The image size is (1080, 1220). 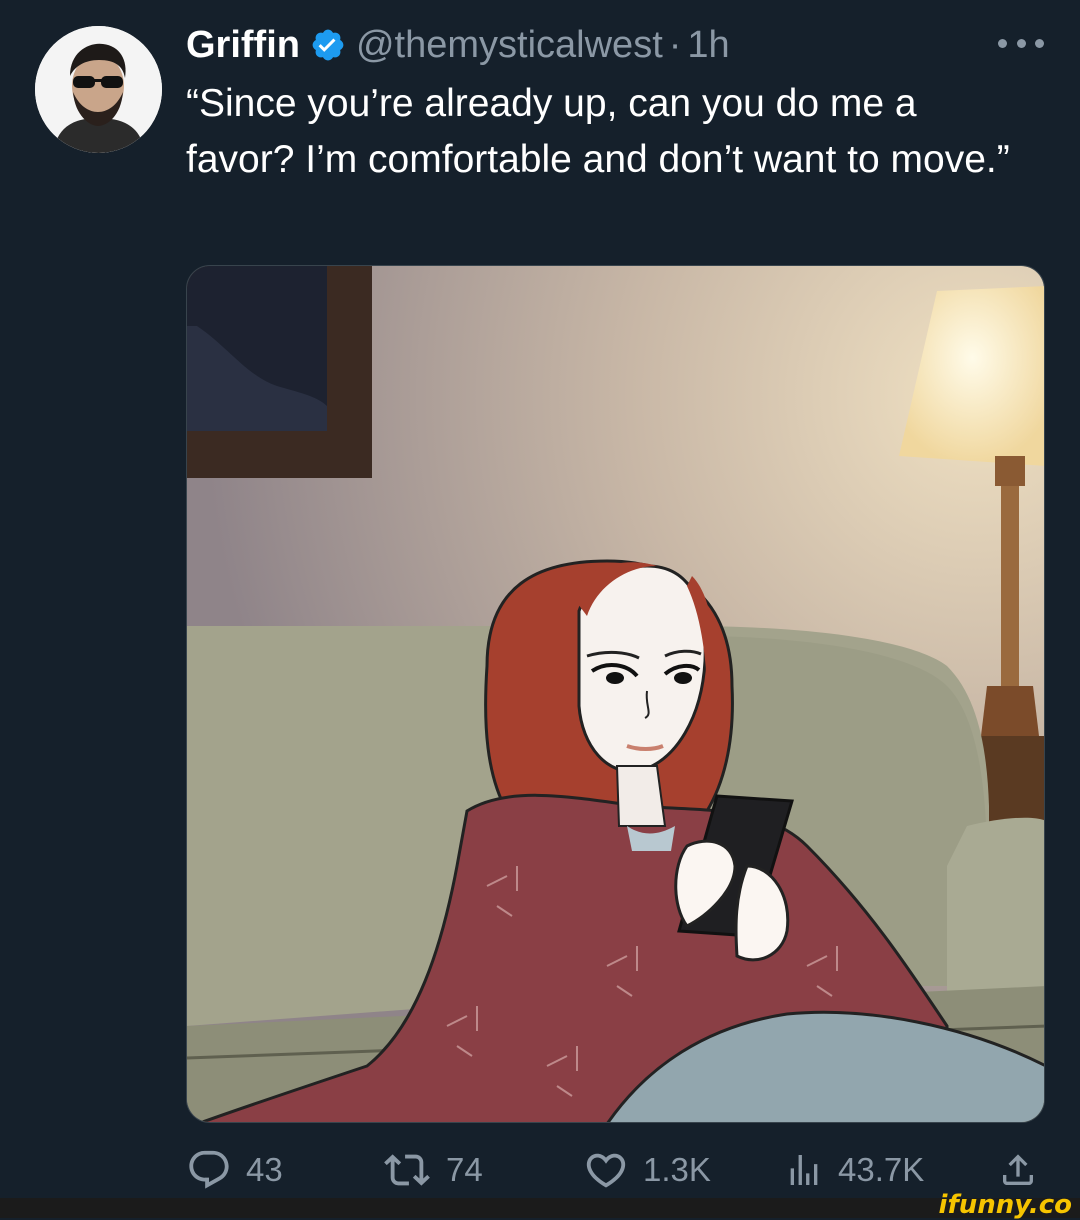 I want to click on share-icon, so click(x=1018, y=1169).